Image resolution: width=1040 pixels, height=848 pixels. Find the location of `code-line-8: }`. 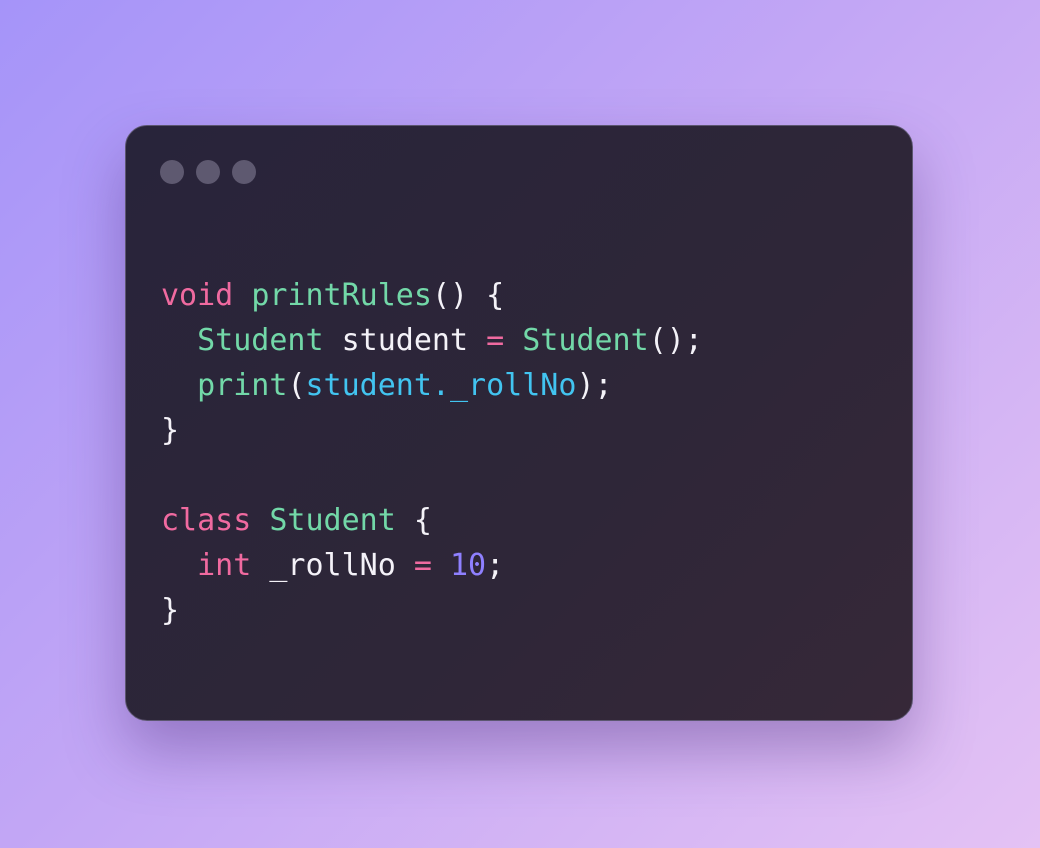

code-line-8: } is located at coordinates (432, 610).